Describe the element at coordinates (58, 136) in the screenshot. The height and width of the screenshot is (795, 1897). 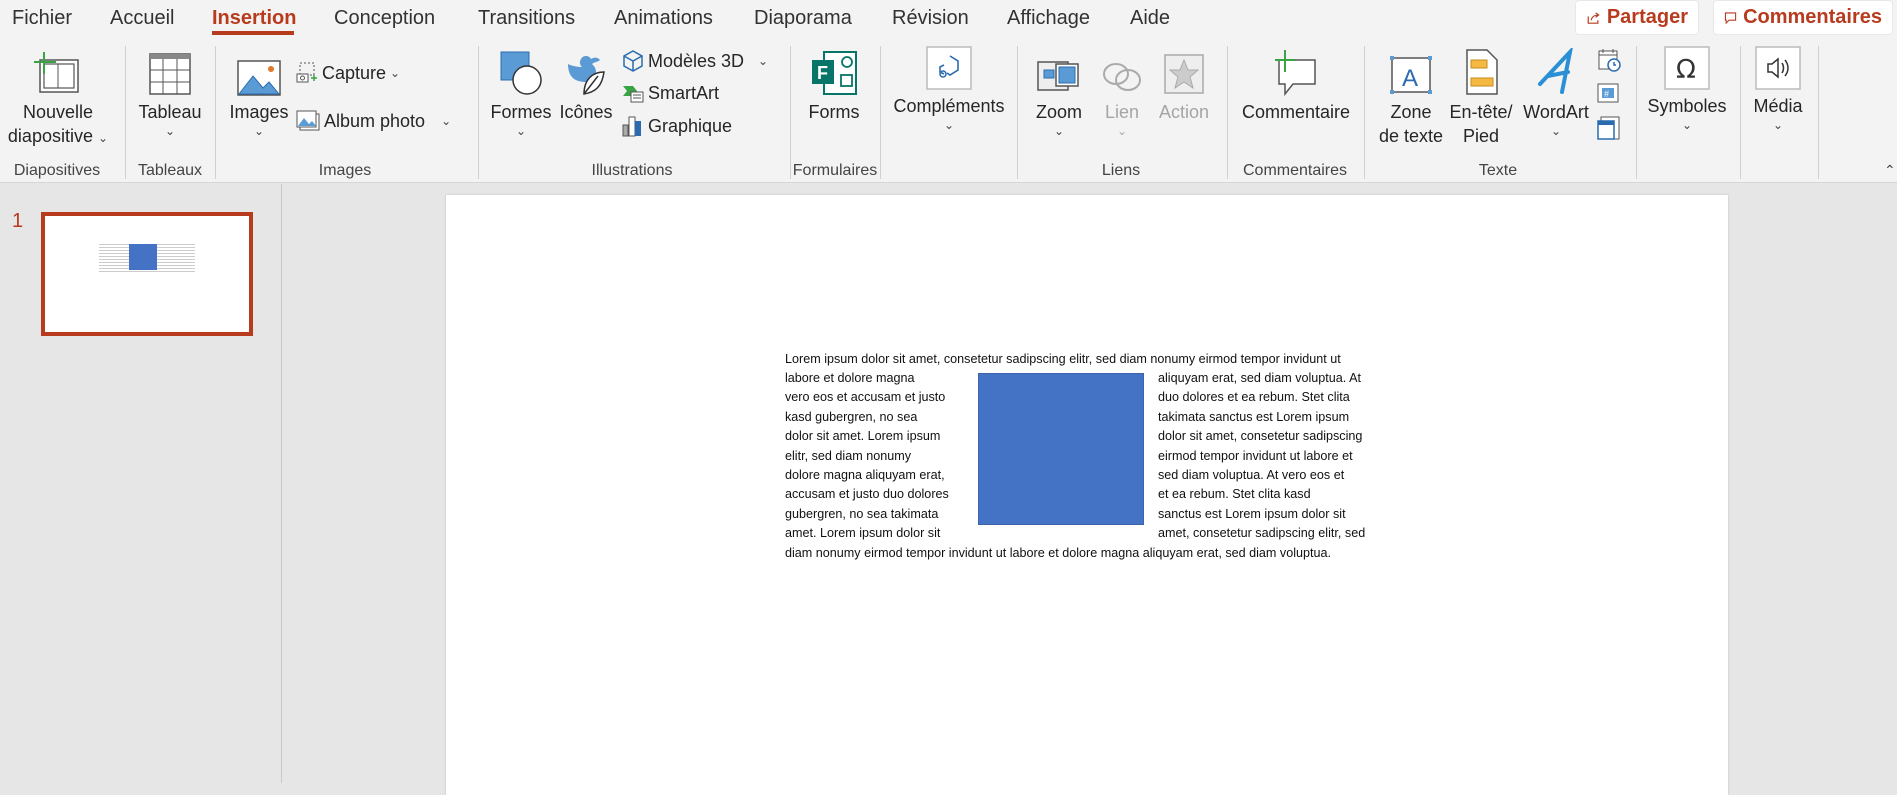
I see `new-slide-label-2: diapositive ⌄` at that location.